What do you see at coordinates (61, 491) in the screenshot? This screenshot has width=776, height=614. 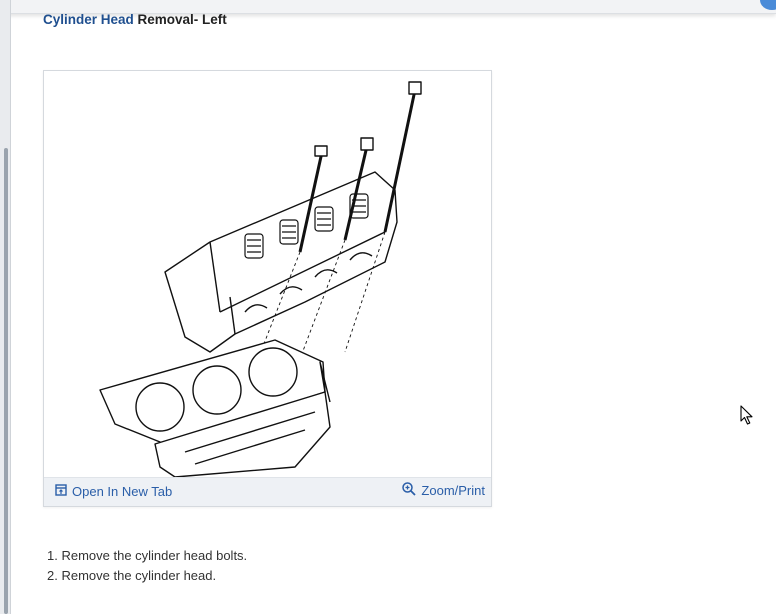 I see `open-in-new-tab-icon` at bounding box center [61, 491].